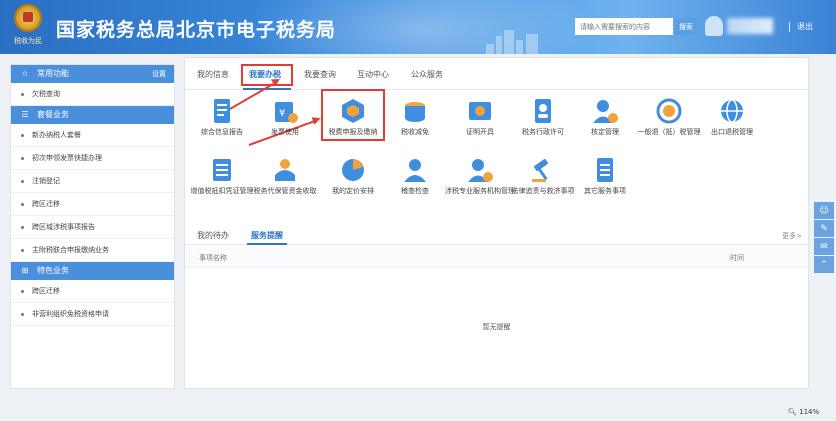 The width and height of the screenshot is (836, 421). I want to click on reminder-table-header: 事项名称 时间, so click(496, 257).